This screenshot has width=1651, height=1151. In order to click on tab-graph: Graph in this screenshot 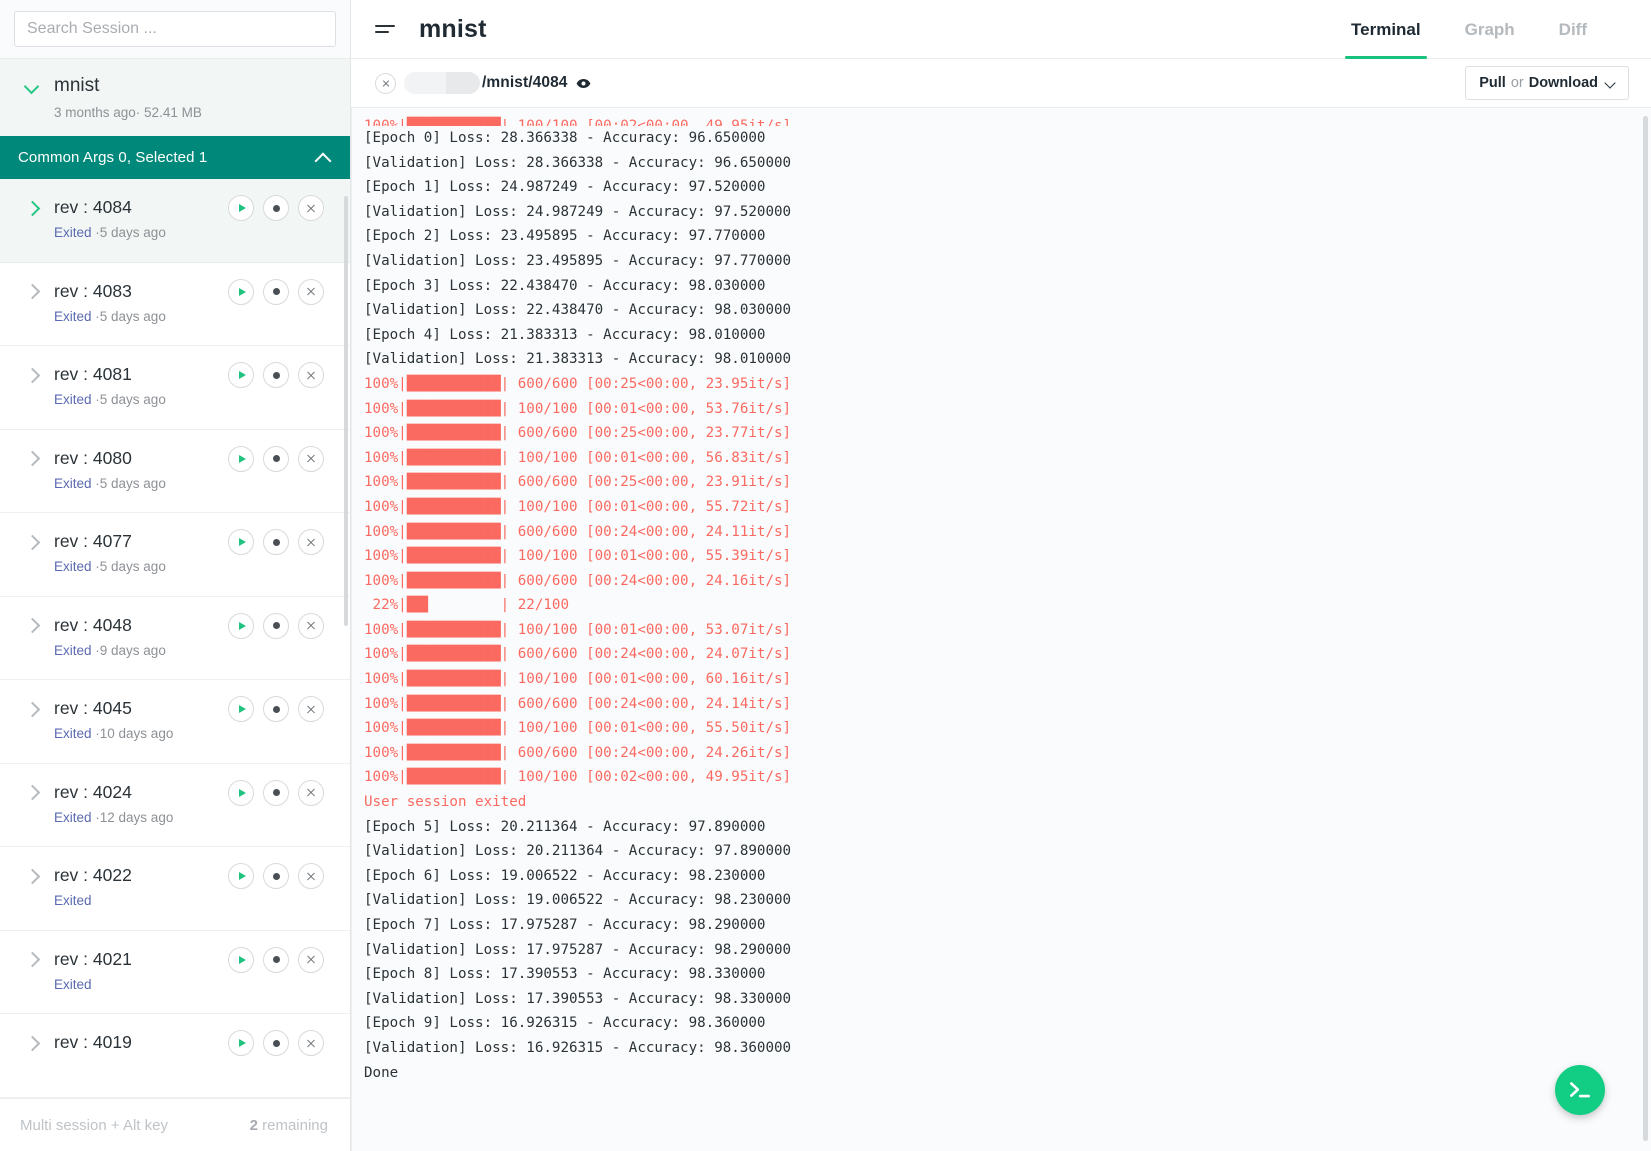, I will do `click(1490, 29)`.